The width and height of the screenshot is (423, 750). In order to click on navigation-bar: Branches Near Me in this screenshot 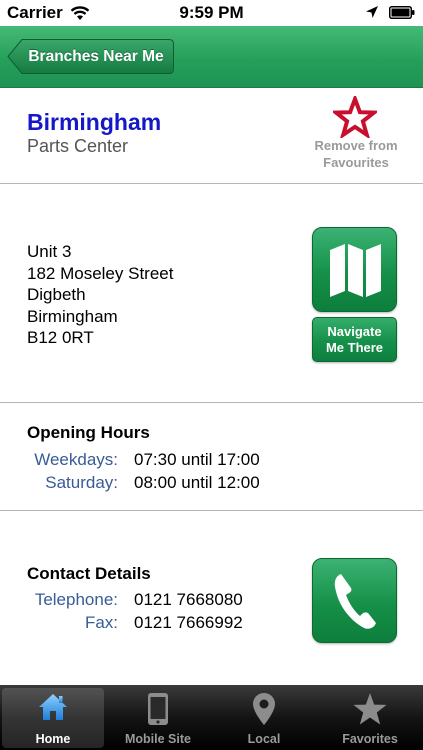, I will do `click(211, 57)`.